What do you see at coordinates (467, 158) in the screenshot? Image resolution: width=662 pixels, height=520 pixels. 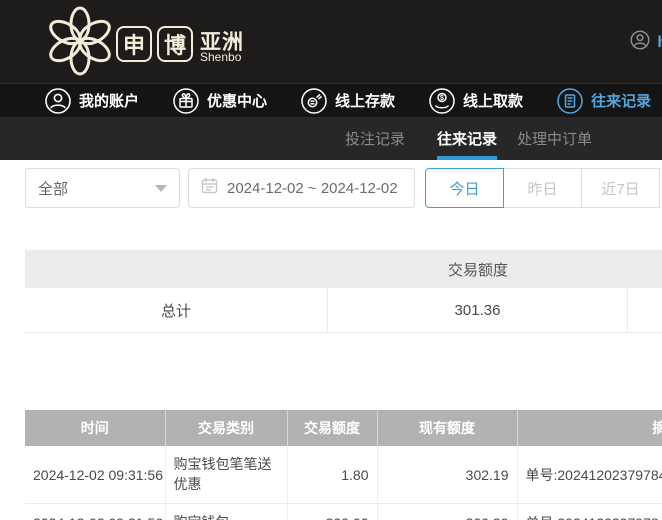 I see `active-tab-underline` at bounding box center [467, 158].